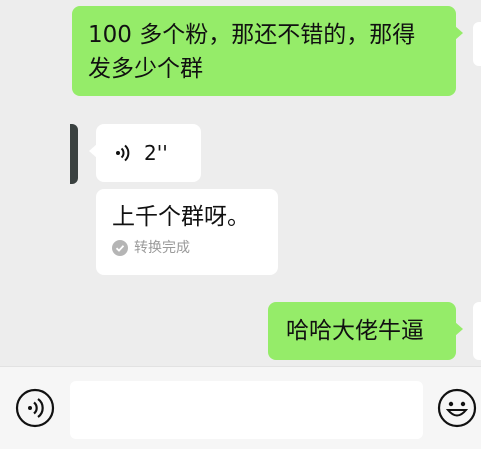  Describe the element at coordinates (74, 154) in the screenshot. I see `contact-avatar` at that location.